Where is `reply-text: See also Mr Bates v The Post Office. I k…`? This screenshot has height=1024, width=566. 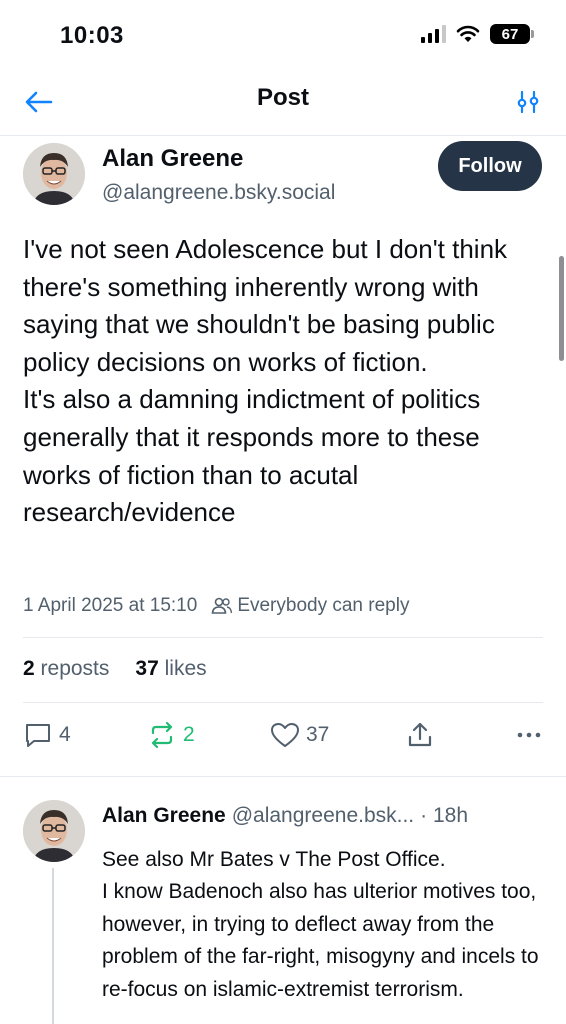
reply-text: See also Mr Bates v The Post Office. I k… is located at coordinates (320, 924).